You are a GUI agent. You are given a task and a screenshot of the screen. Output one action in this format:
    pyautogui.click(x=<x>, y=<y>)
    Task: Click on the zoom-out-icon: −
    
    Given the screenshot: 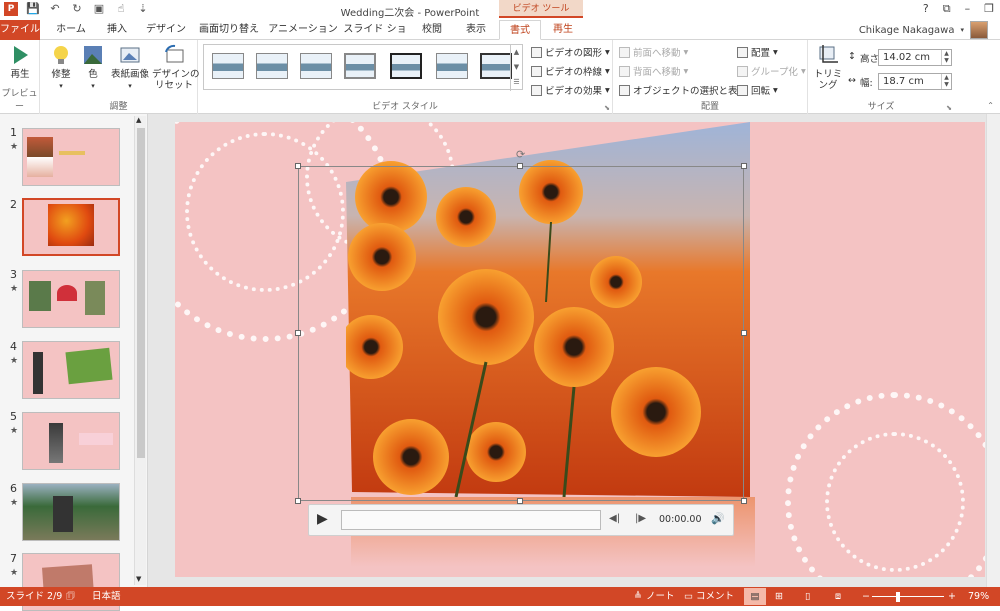 What is the action you would take?
    pyautogui.click(x=866, y=596)
    